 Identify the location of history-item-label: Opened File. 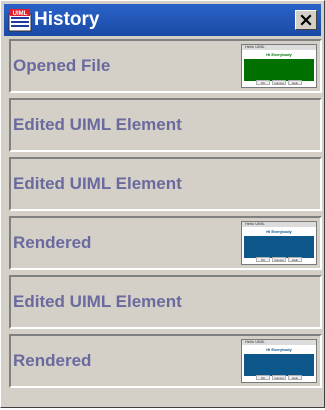
(62, 65).